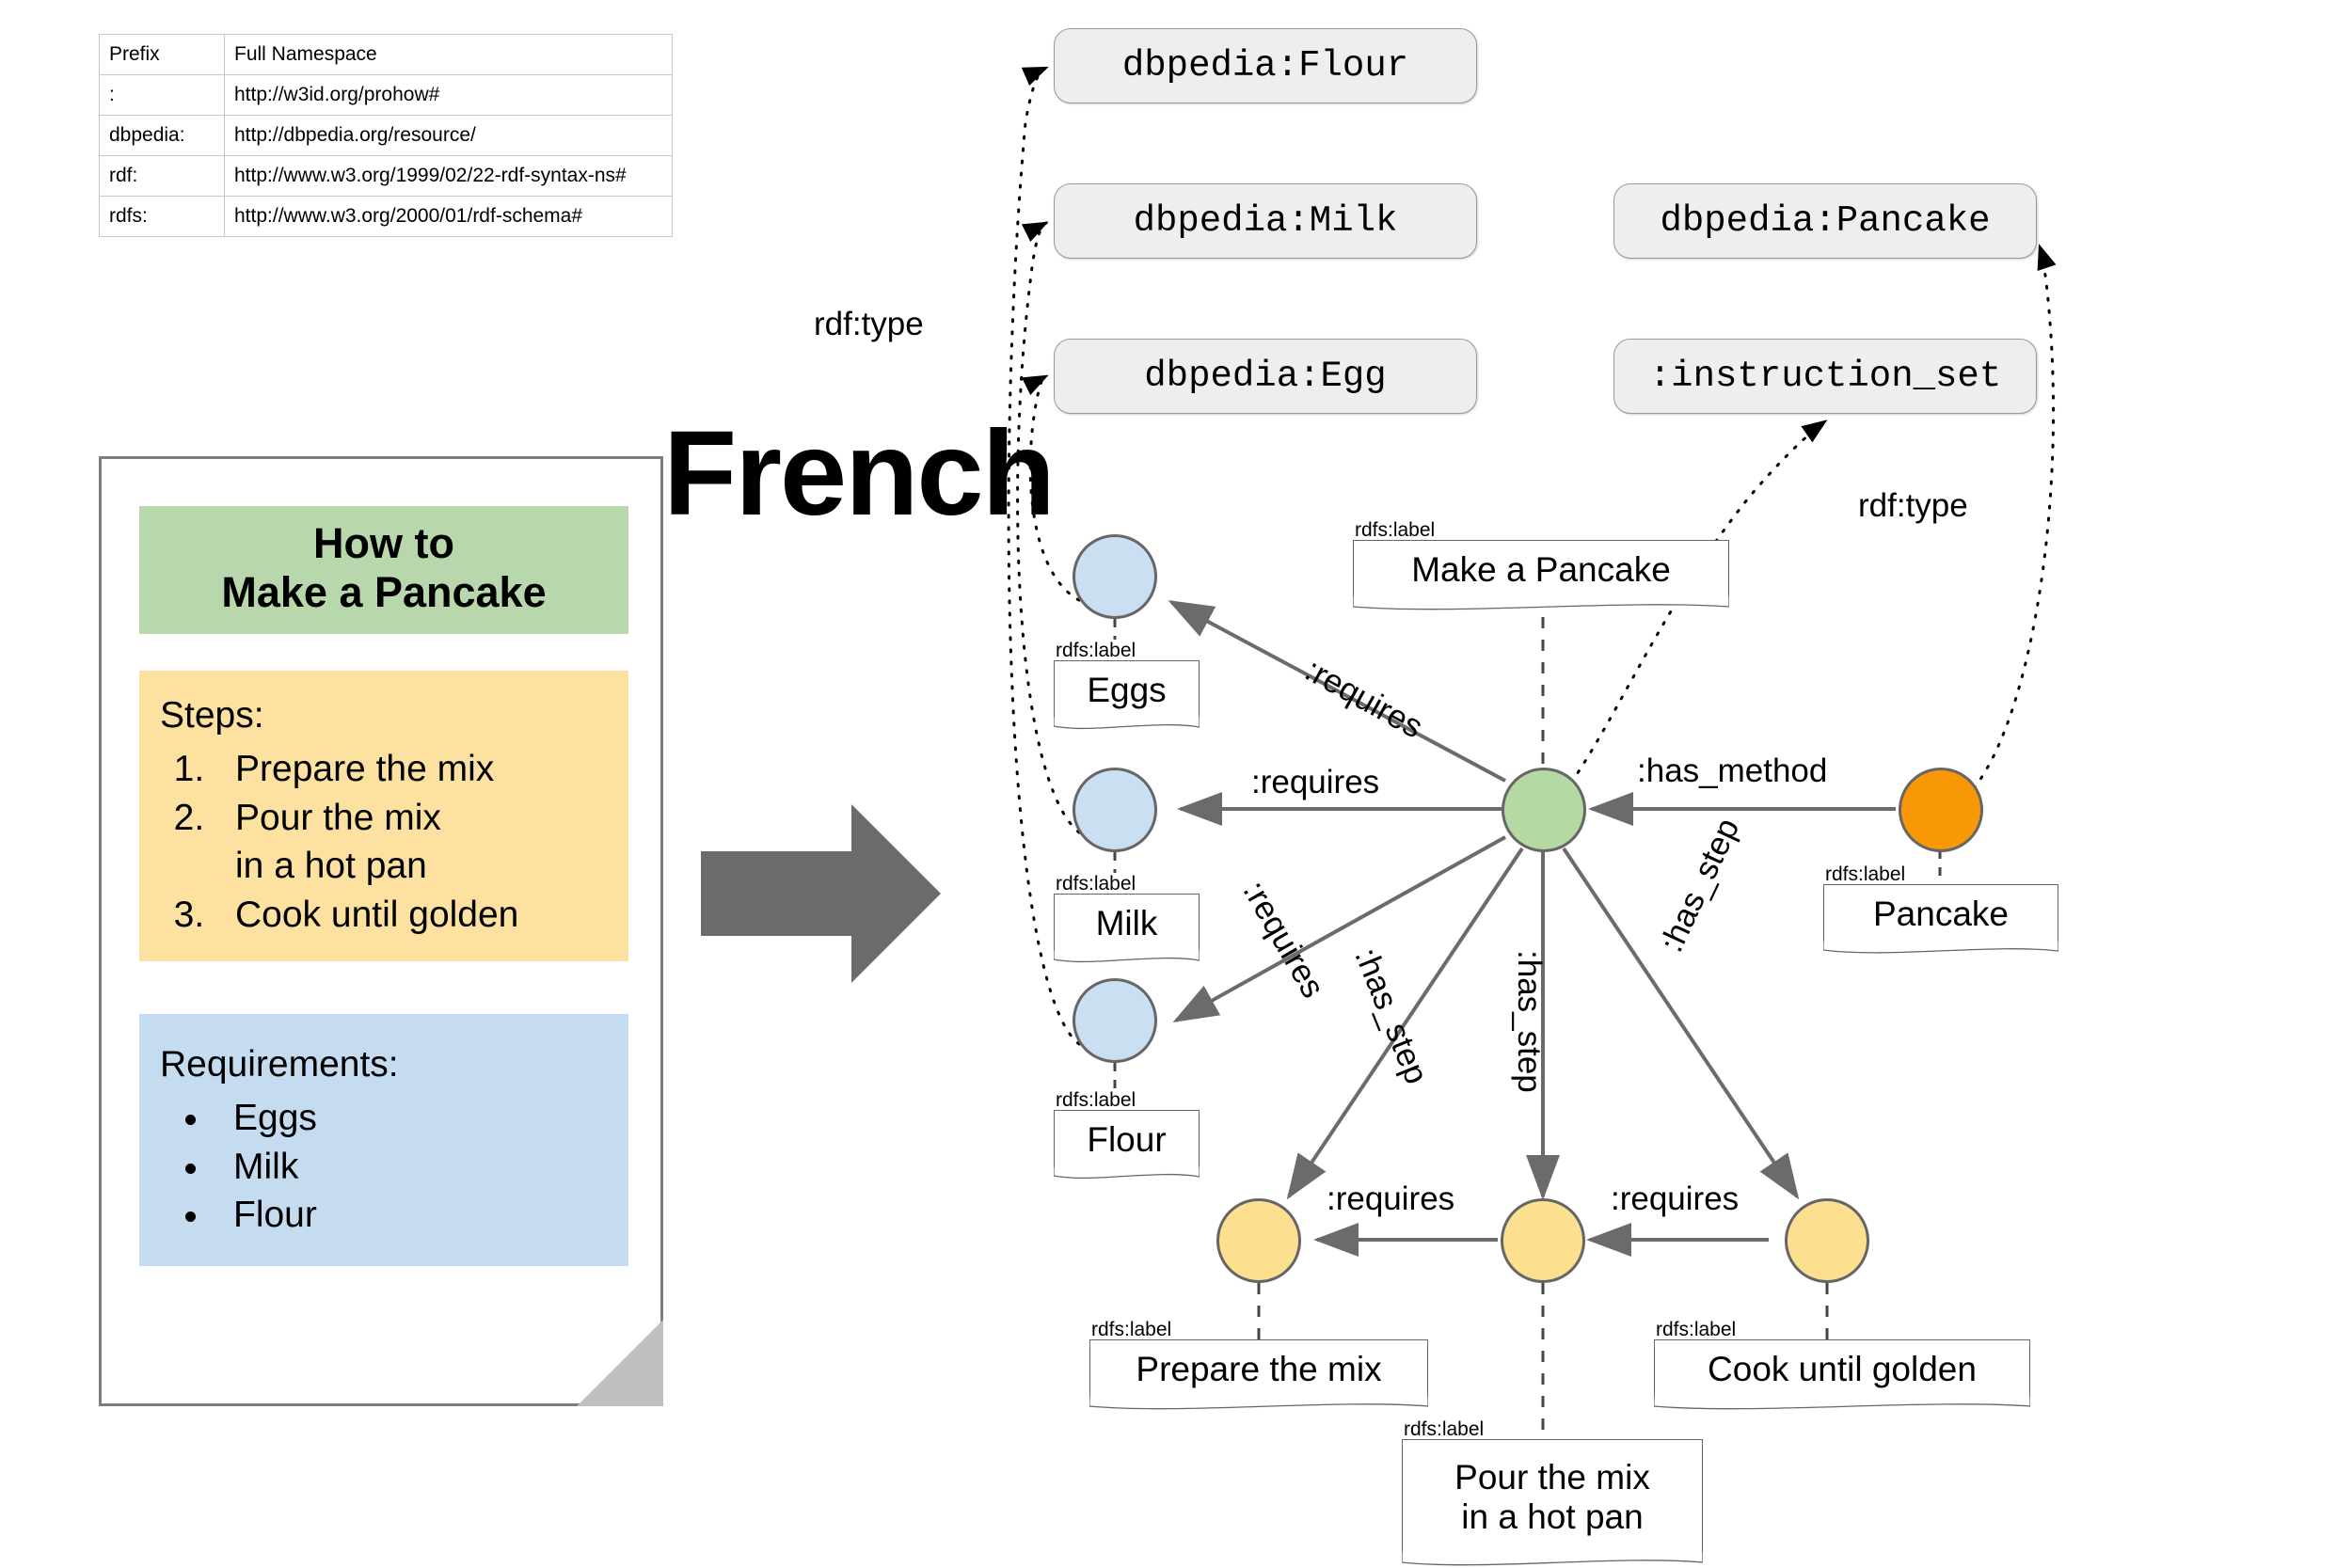  What do you see at coordinates (420, 1118) in the screenshot?
I see `list-item: Eggs` at bounding box center [420, 1118].